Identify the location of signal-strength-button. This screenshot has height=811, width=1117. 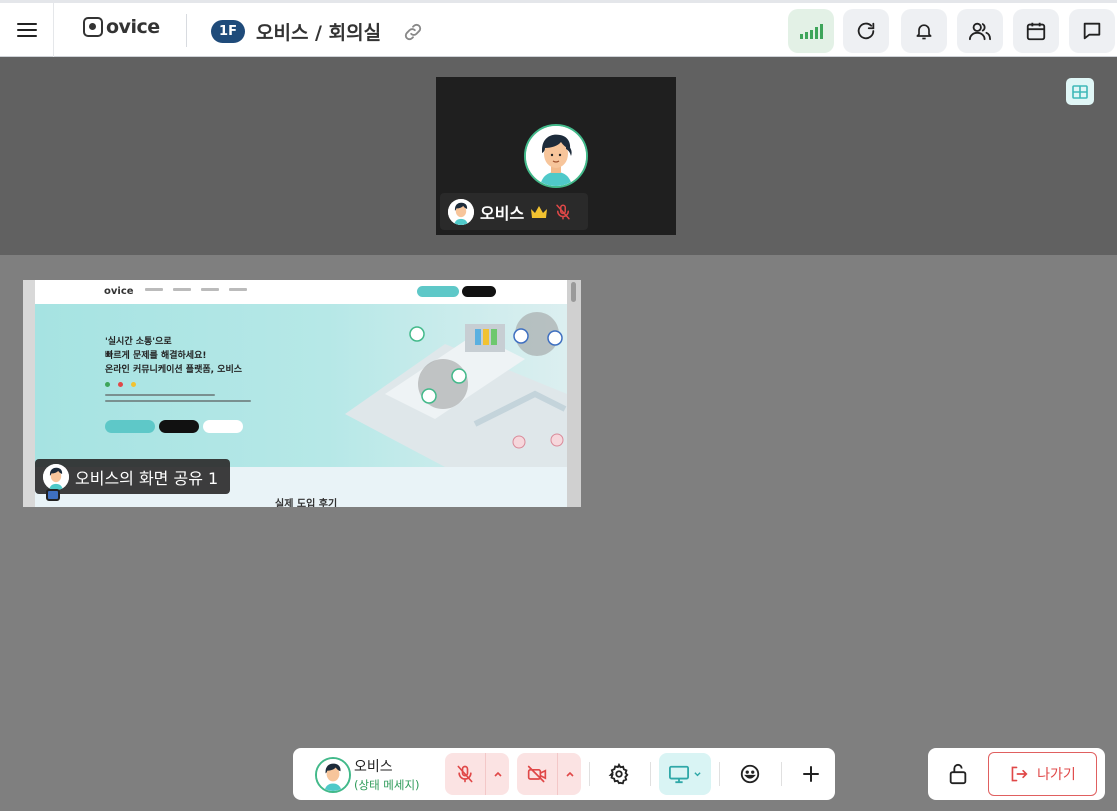
(811, 31).